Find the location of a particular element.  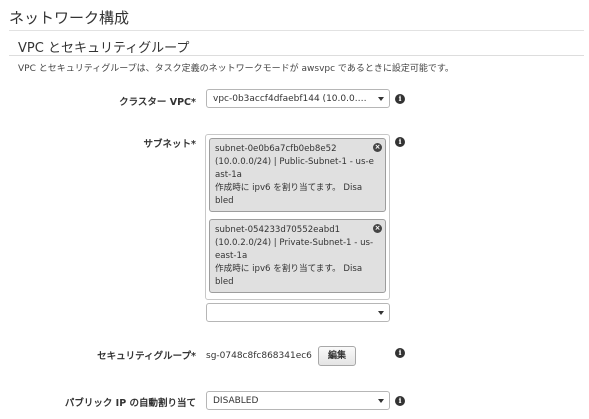

public-ip-select: DISABLED is located at coordinates (298, 400).